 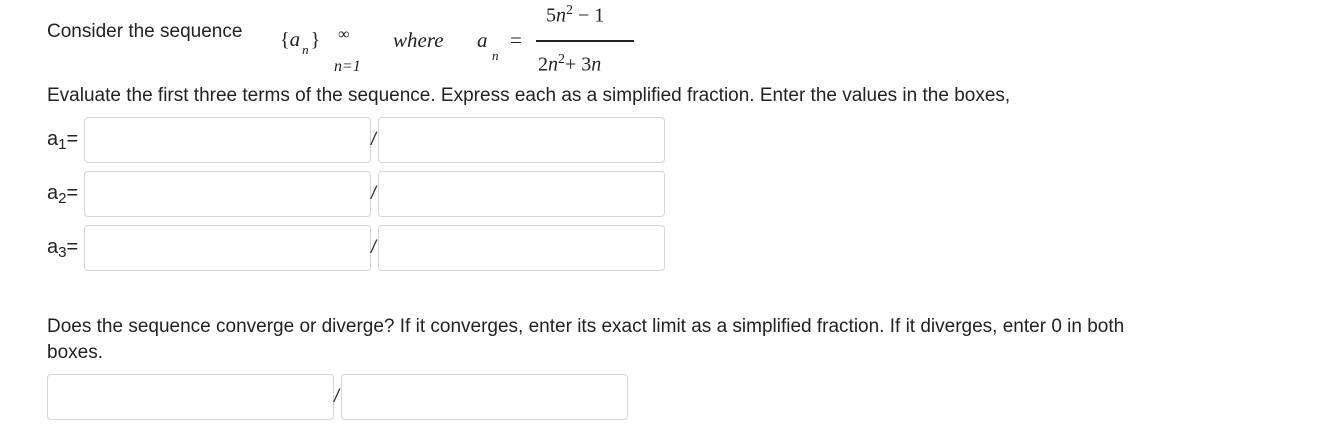 I want to click on term-3-numerator-input, so click(x=227, y=248).